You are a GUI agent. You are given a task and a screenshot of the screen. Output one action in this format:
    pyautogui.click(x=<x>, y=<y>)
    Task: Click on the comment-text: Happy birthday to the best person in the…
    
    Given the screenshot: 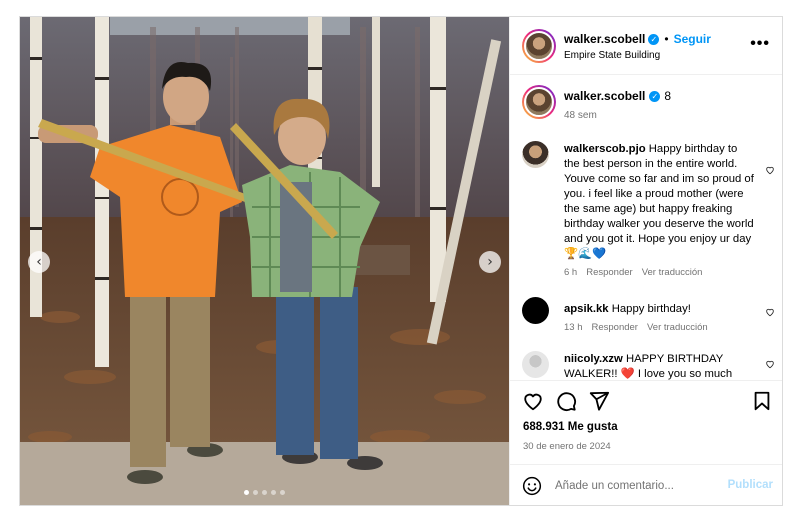 What is the action you would take?
    pyautogui.click(x=659, y=201)
    